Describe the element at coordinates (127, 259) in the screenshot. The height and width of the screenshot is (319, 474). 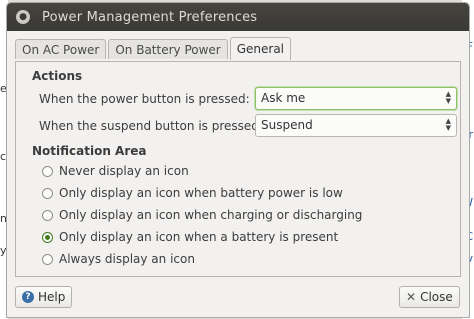
I see `radio-label: Always display an icon` at that location.